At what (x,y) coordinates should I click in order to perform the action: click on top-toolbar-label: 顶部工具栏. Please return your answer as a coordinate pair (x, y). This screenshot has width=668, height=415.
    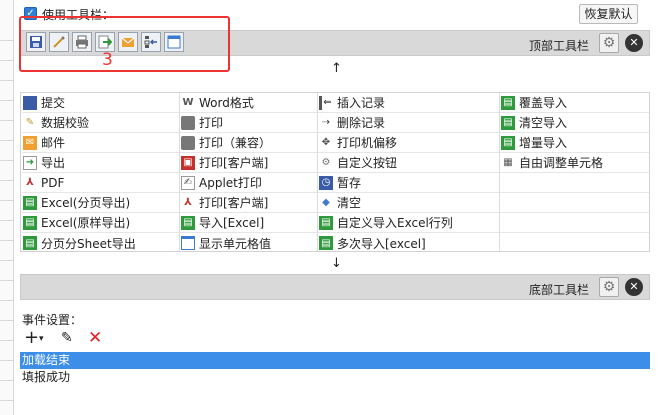
    Looking at the image, I should click on (558, 46).